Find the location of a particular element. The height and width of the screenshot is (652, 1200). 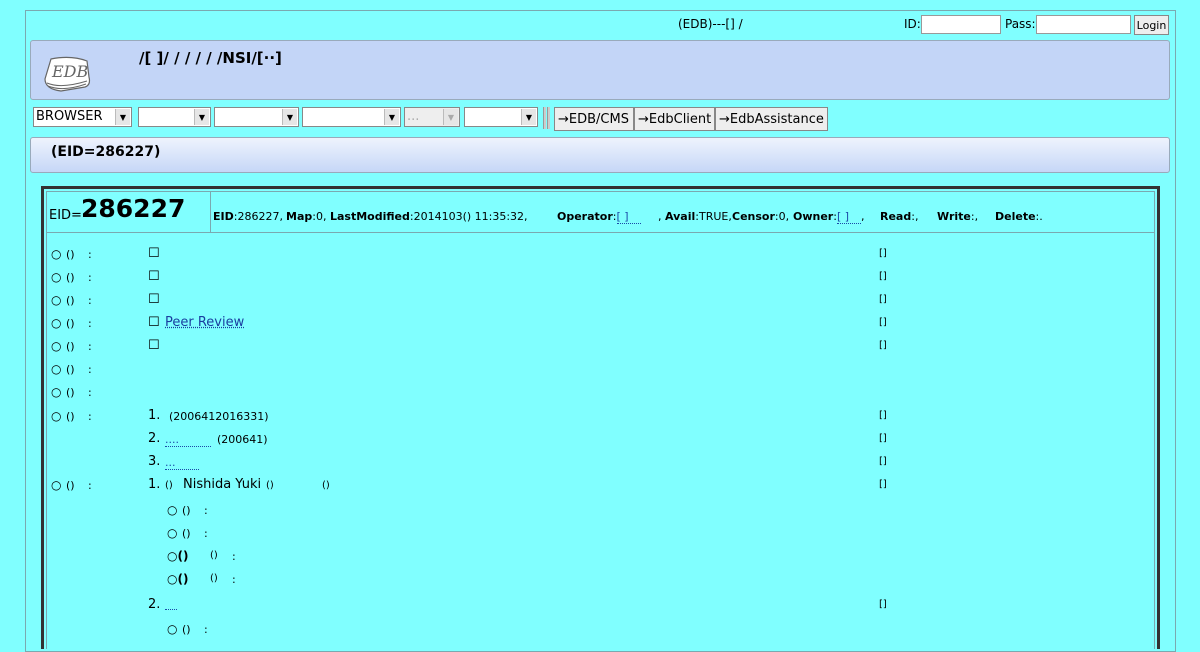

operator-link: [ ] is located at coordinates (628, 217).